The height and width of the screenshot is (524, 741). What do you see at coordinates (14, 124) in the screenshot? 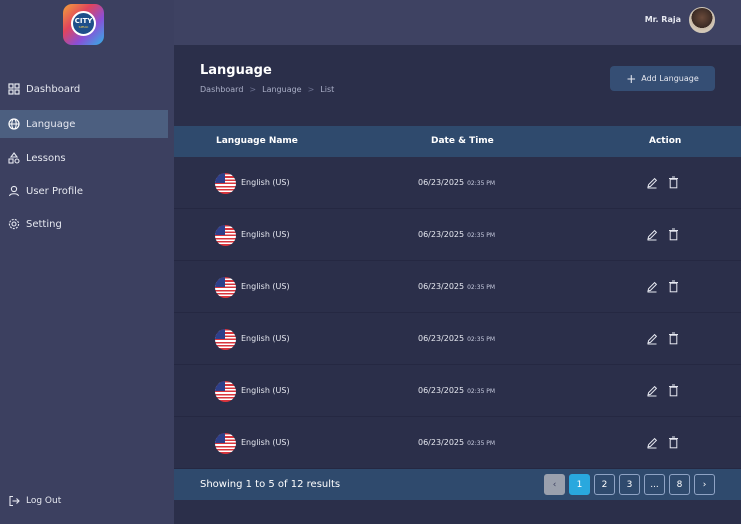
I see `globe-icon` at bounding box center [14, 124].